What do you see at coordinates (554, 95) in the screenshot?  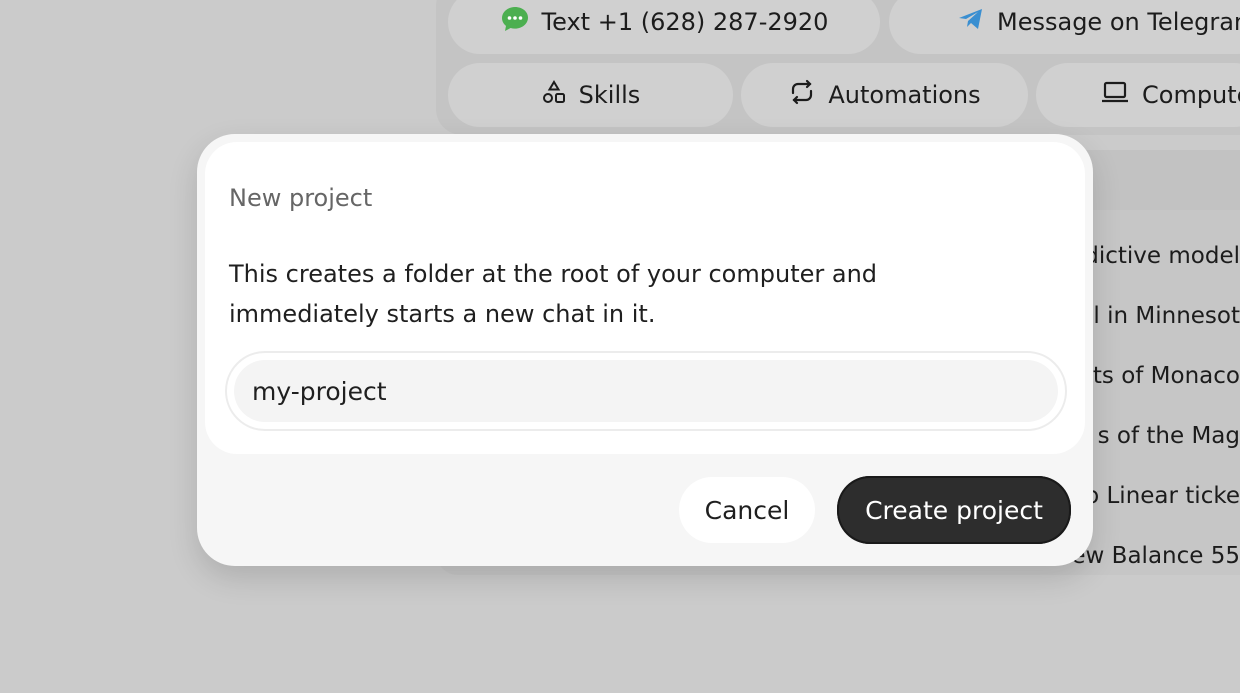 I see `shapes-icon` at bounding box center [554, 95].